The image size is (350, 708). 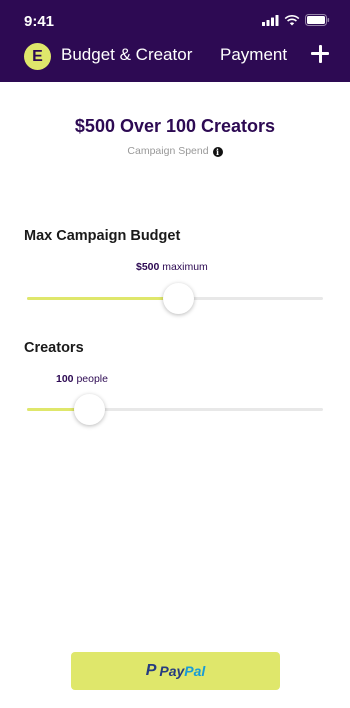 I want to click on campaign-spend-caption: Campaign Spend i, so click(x=175, y=151).